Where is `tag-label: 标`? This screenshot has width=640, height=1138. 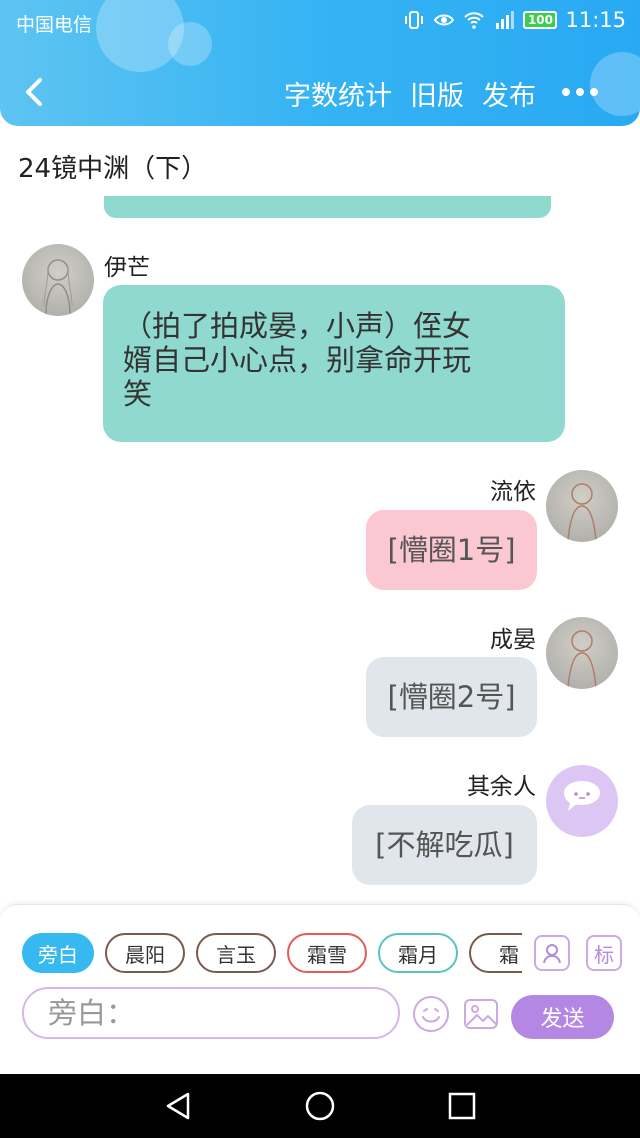 tag-label: 标 is located at coordinates (604, 954).